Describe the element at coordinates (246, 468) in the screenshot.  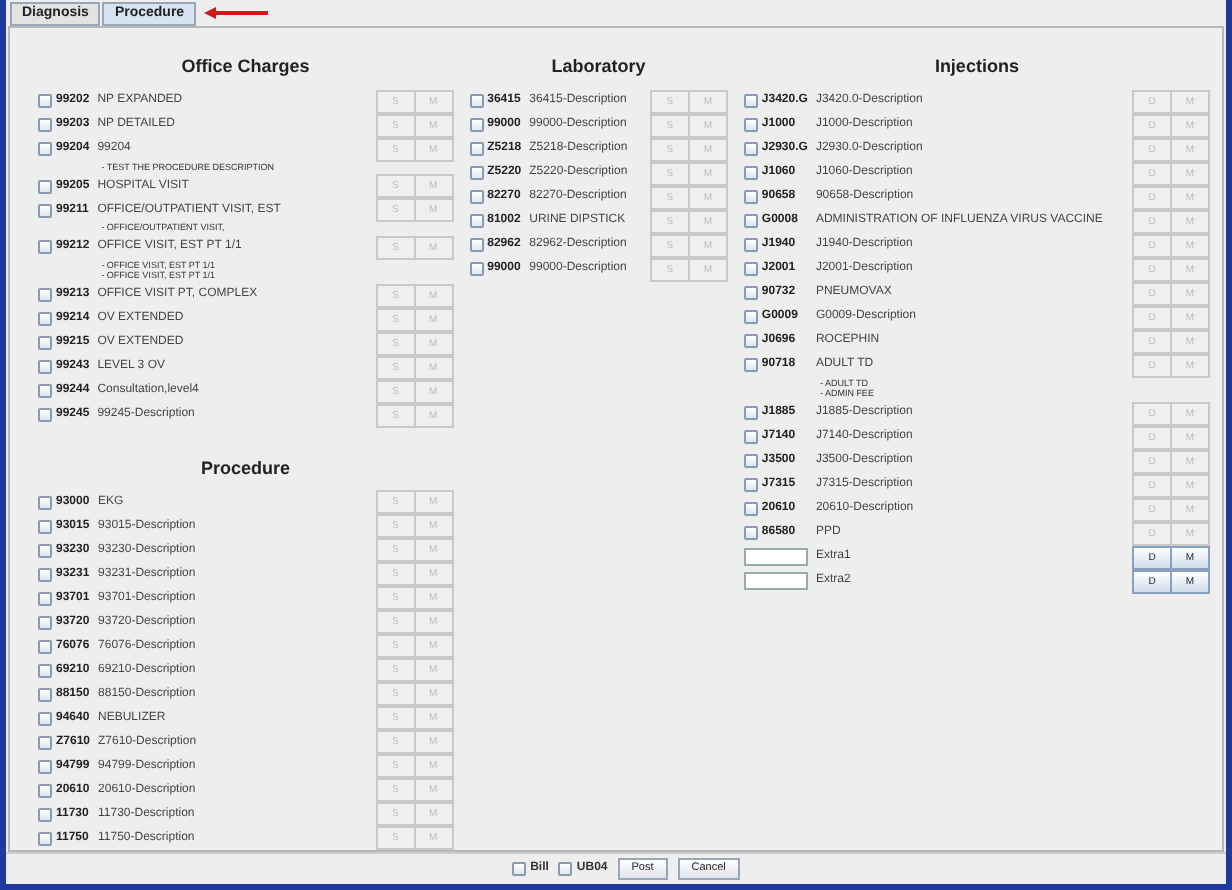
I see `section-heading: Procedure` at that location.